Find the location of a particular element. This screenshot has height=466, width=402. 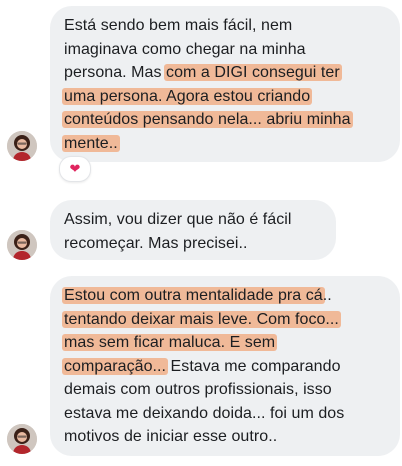

heart-icon: ❤ is located at coordinates (75, 168).